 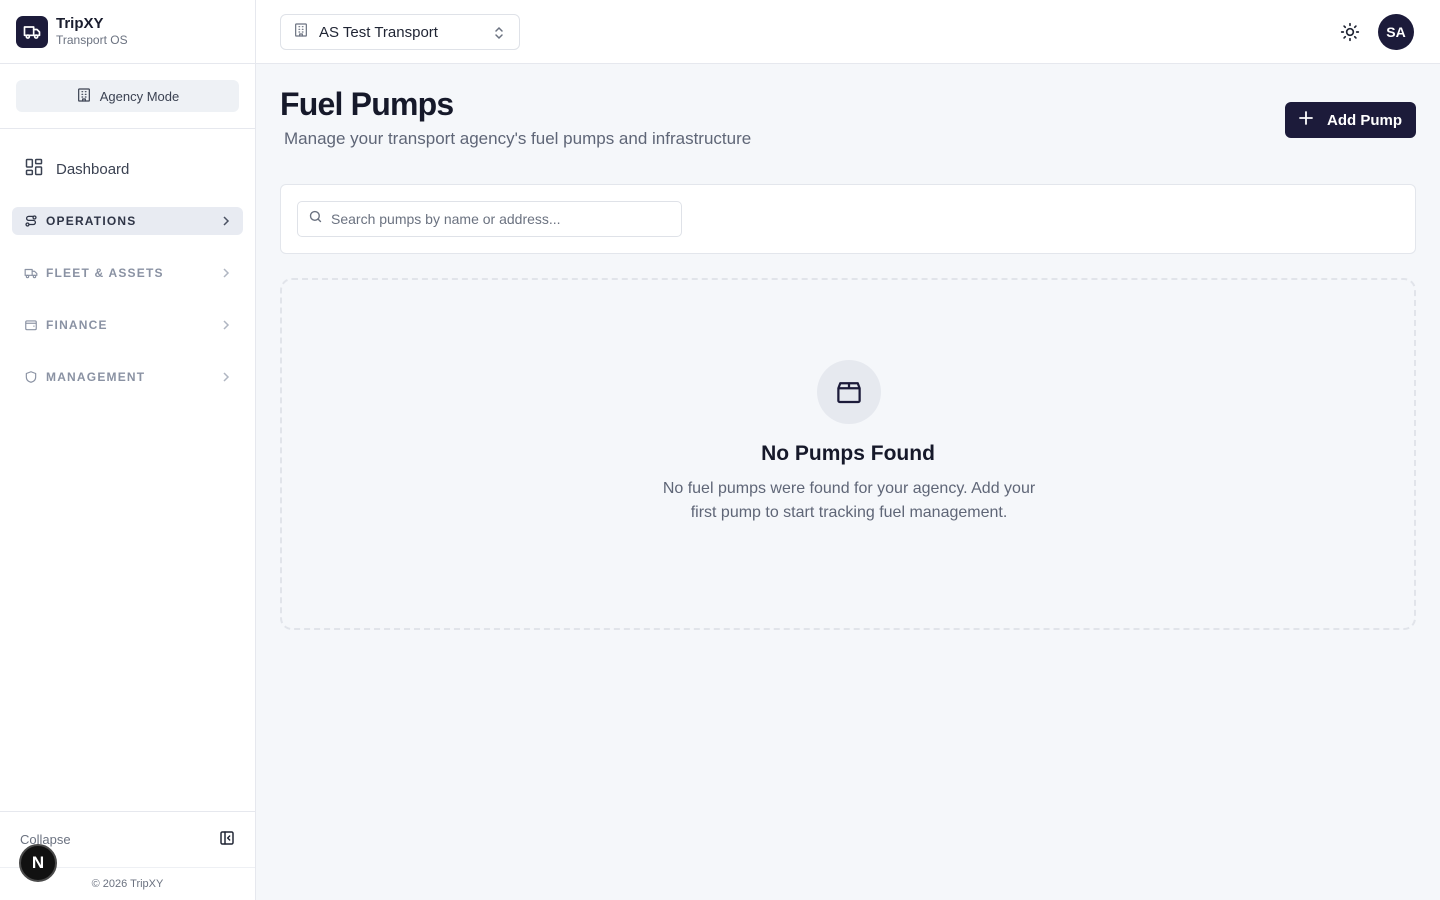 I want to click on sidebar-item-dashboard: Dashboard, so click(x=127, y=169).